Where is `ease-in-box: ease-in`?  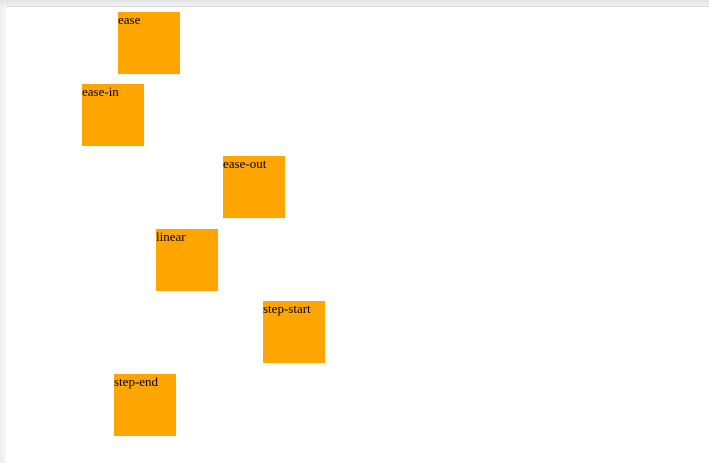 ease-in-box: ease-in is located at coordinates (113, 115).